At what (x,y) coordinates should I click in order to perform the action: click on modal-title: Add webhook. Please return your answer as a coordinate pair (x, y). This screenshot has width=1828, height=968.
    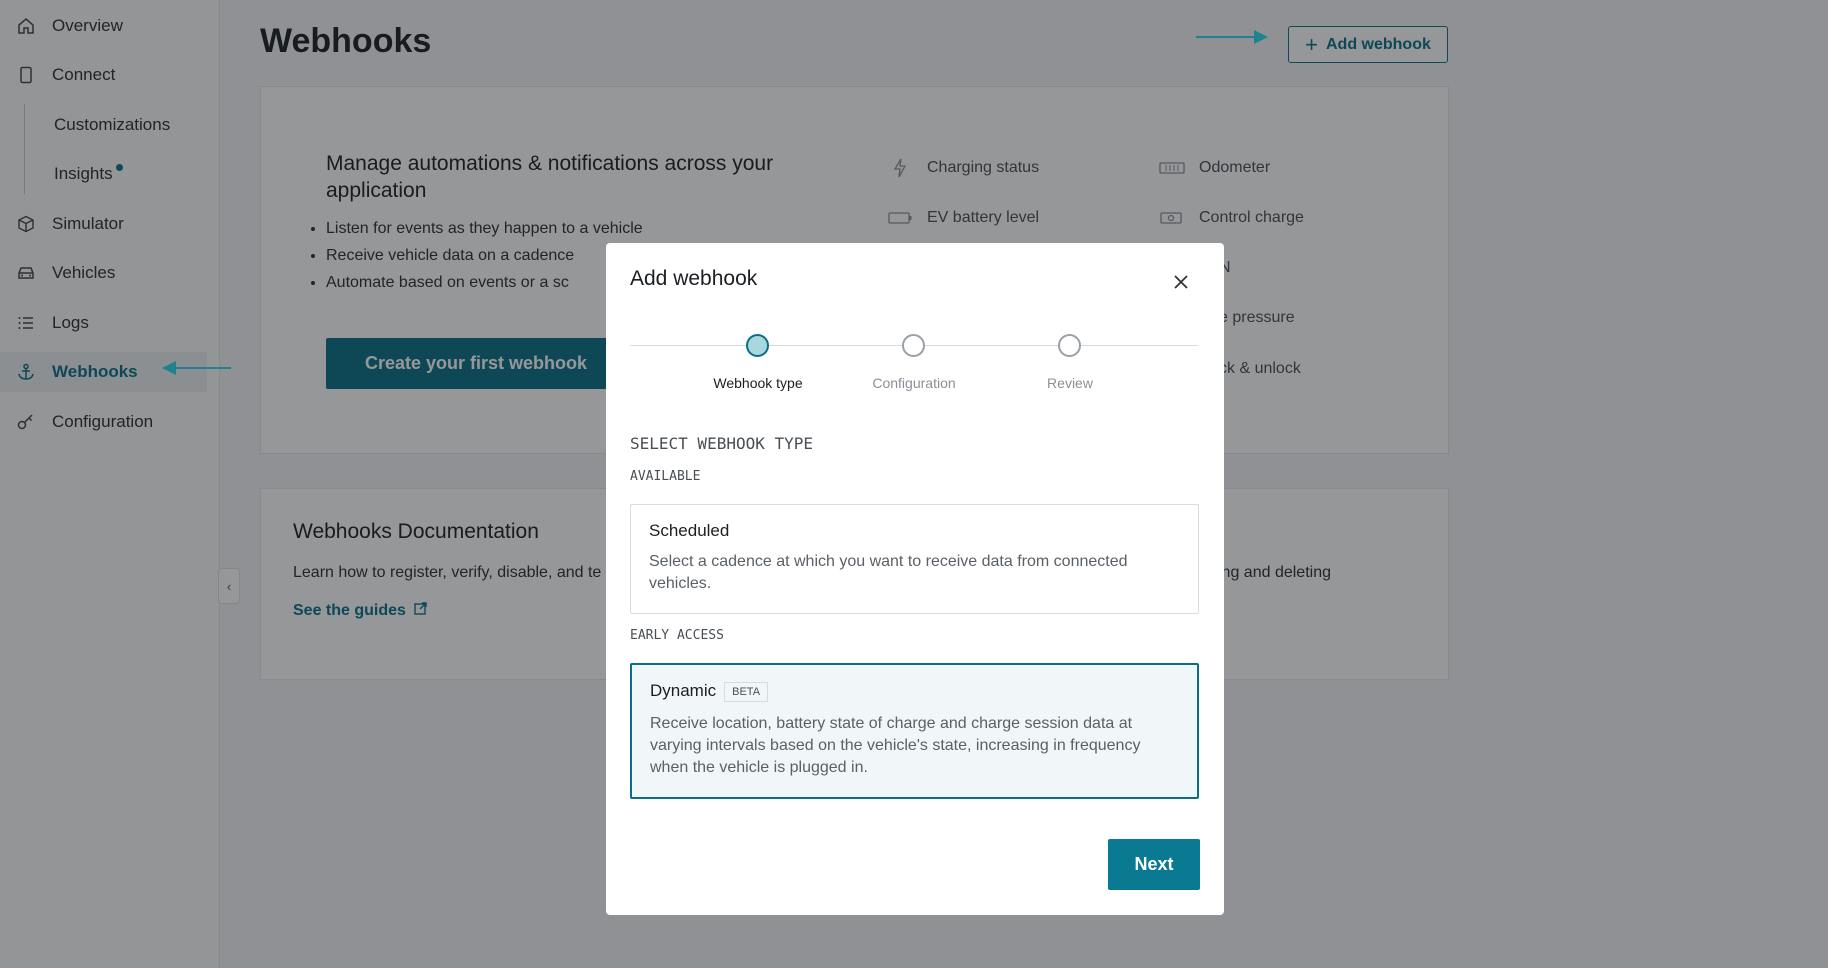
    Looking at the image, I should click on (694, 278).